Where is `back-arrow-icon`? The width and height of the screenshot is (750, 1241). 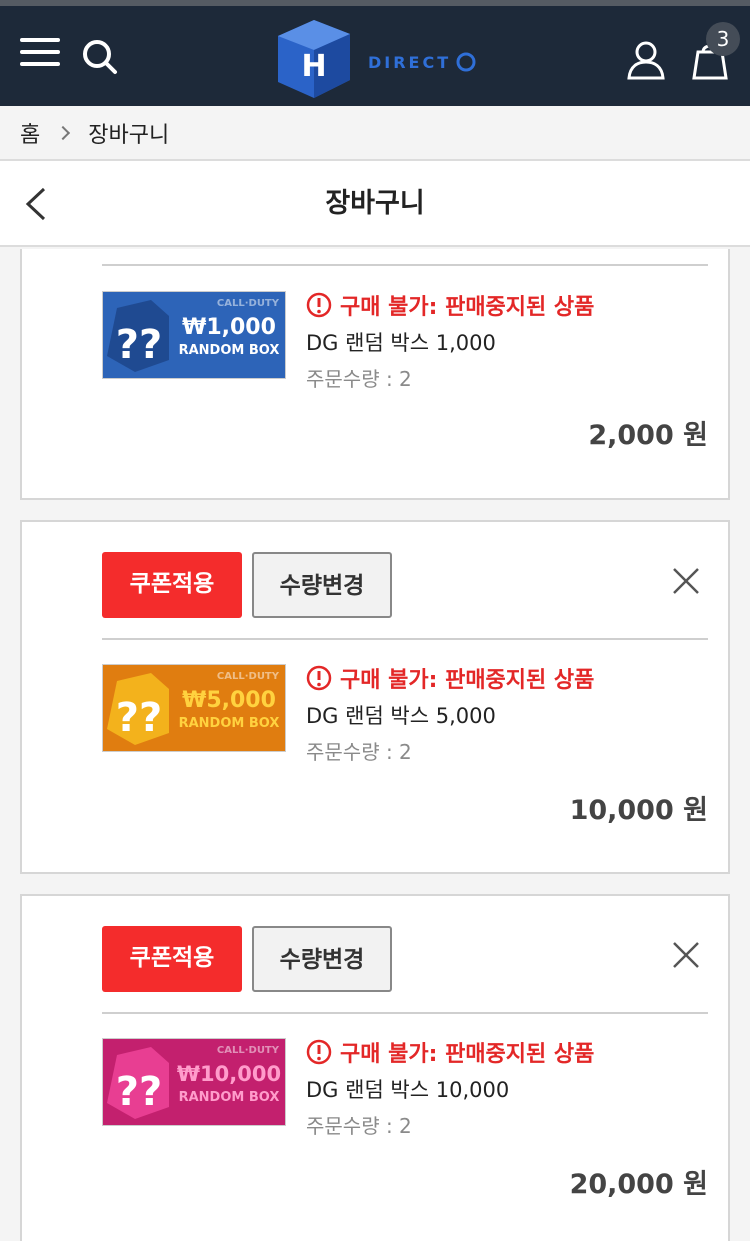
back-arrow-icon is located at coordinates (39, 204).